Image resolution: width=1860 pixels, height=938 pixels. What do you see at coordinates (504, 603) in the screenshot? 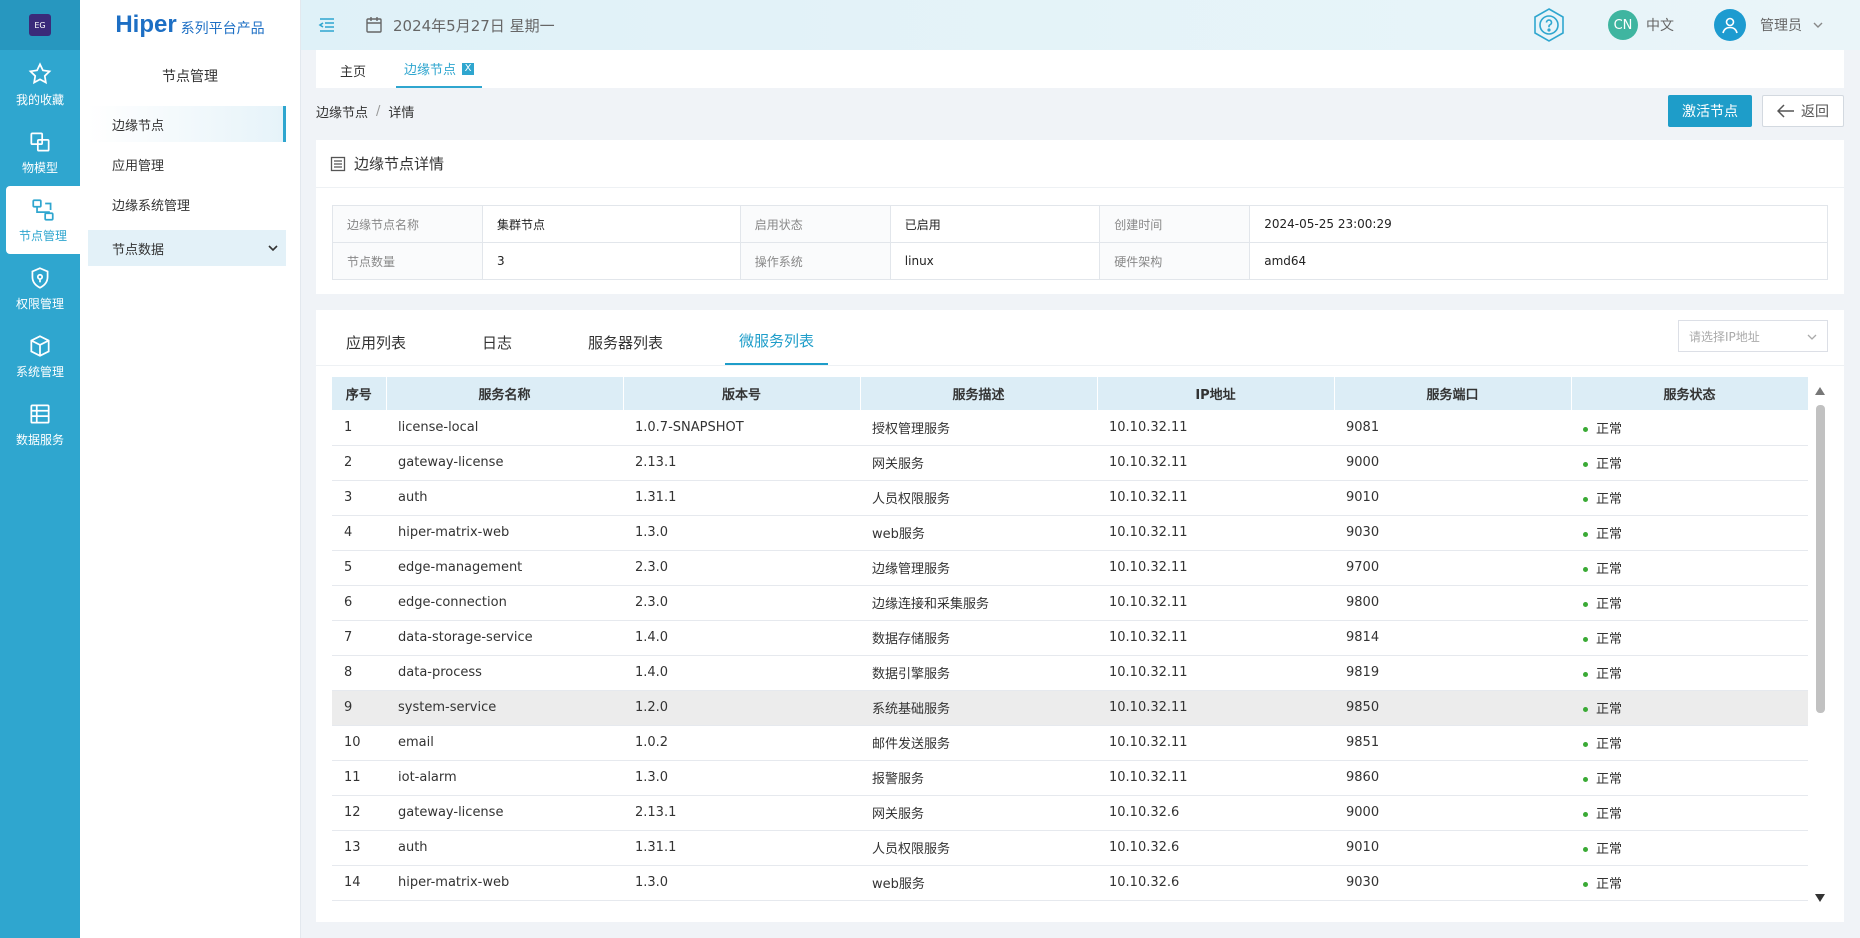
I see `service-name: edge-connection` at bounding box center [504, 603].